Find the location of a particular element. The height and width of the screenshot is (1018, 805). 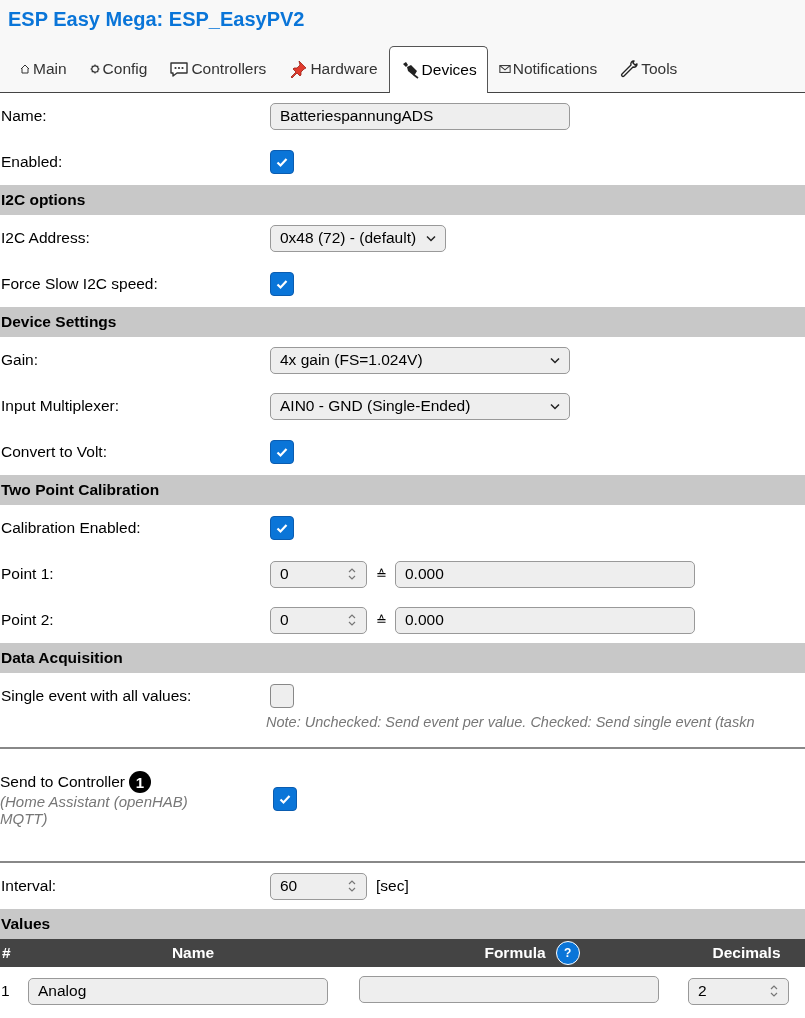

field-label: Point 1: is located at coordinates (27, 574).